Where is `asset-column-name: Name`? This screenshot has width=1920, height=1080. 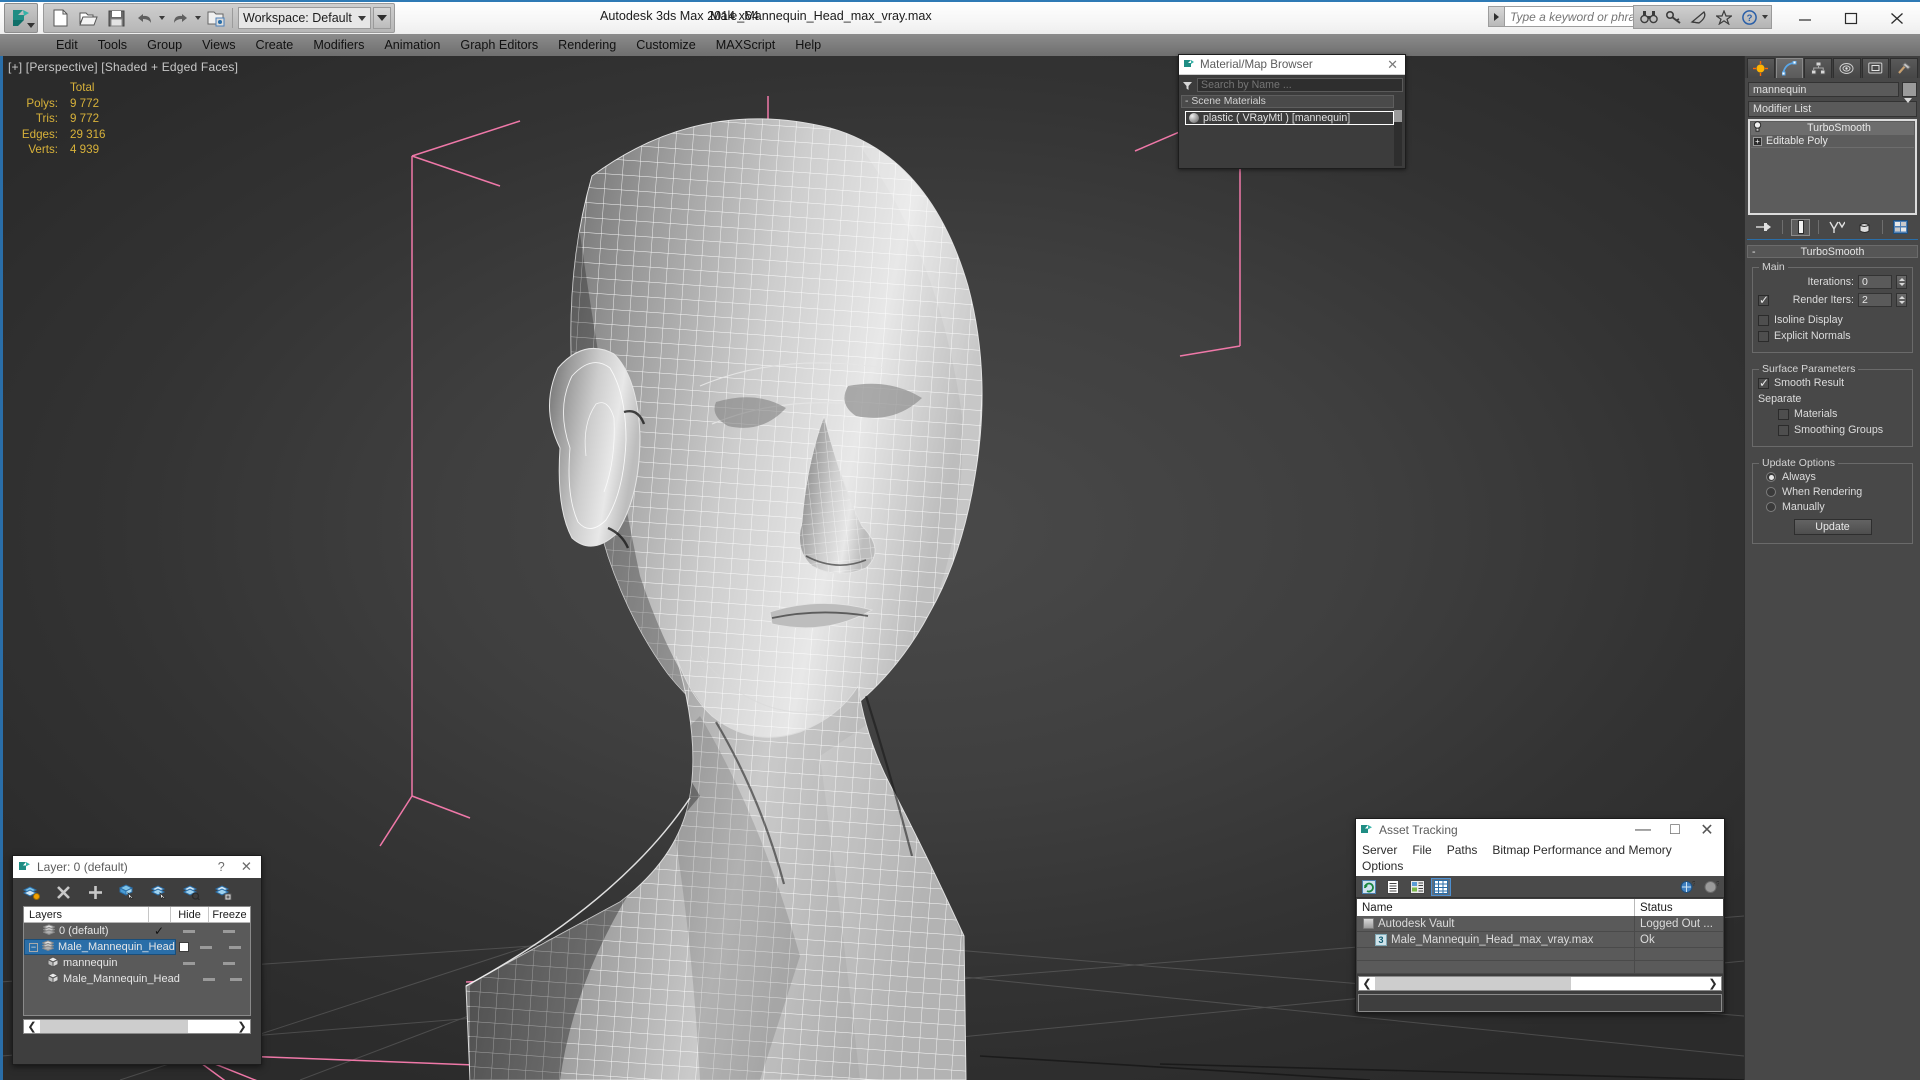
asset-column-name: Name is located at coordinates (1496, 907).